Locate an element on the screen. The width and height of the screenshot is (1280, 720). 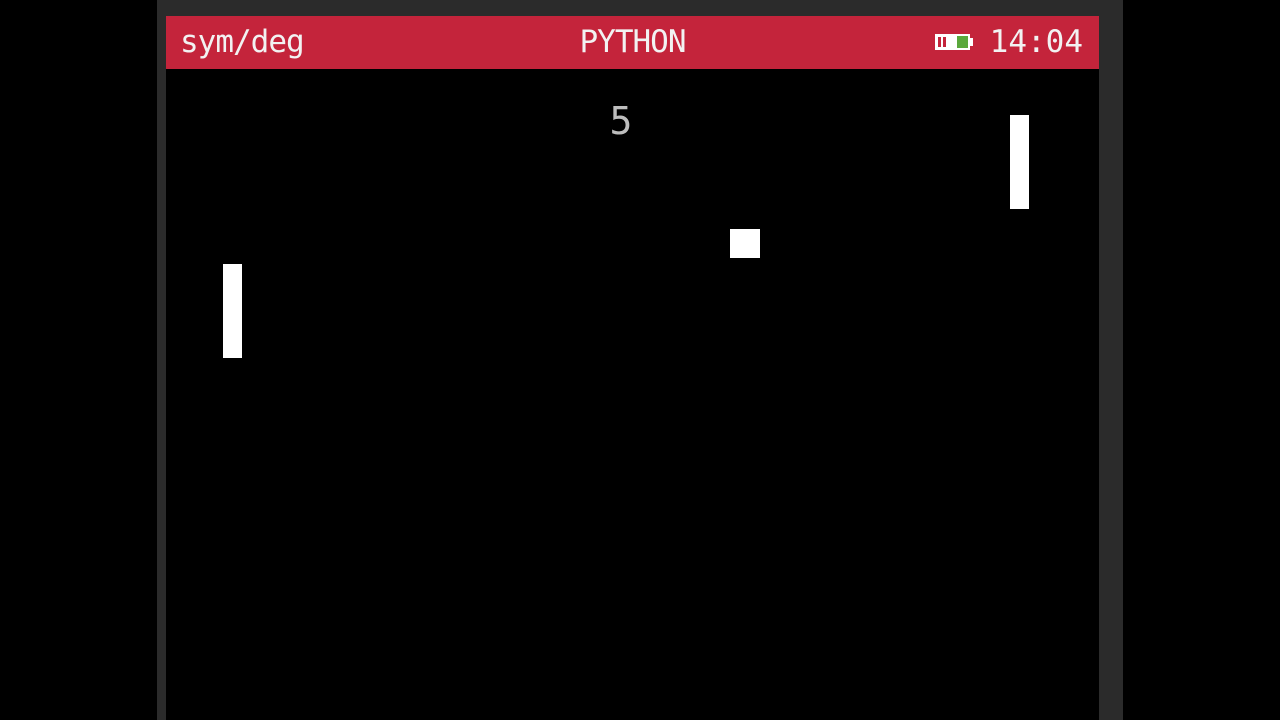
left-paddle is located at coordinates (232, 311).